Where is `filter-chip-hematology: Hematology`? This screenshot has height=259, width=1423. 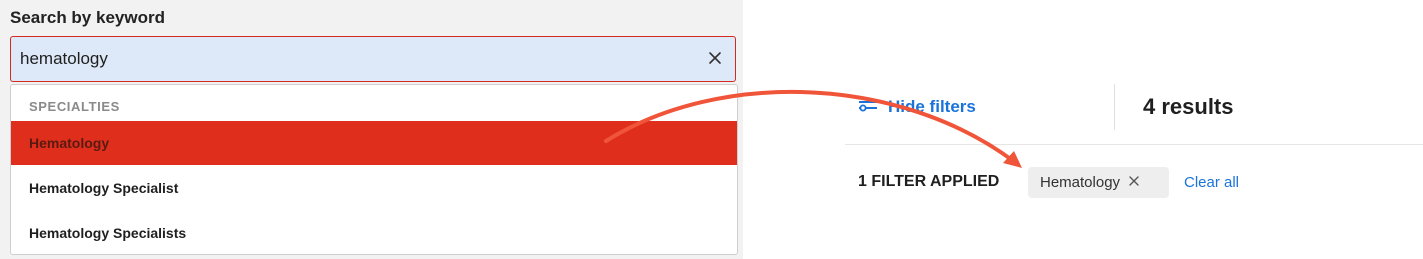
filter-chip-hematology: Hematology is located at coordinates (1098, 182).